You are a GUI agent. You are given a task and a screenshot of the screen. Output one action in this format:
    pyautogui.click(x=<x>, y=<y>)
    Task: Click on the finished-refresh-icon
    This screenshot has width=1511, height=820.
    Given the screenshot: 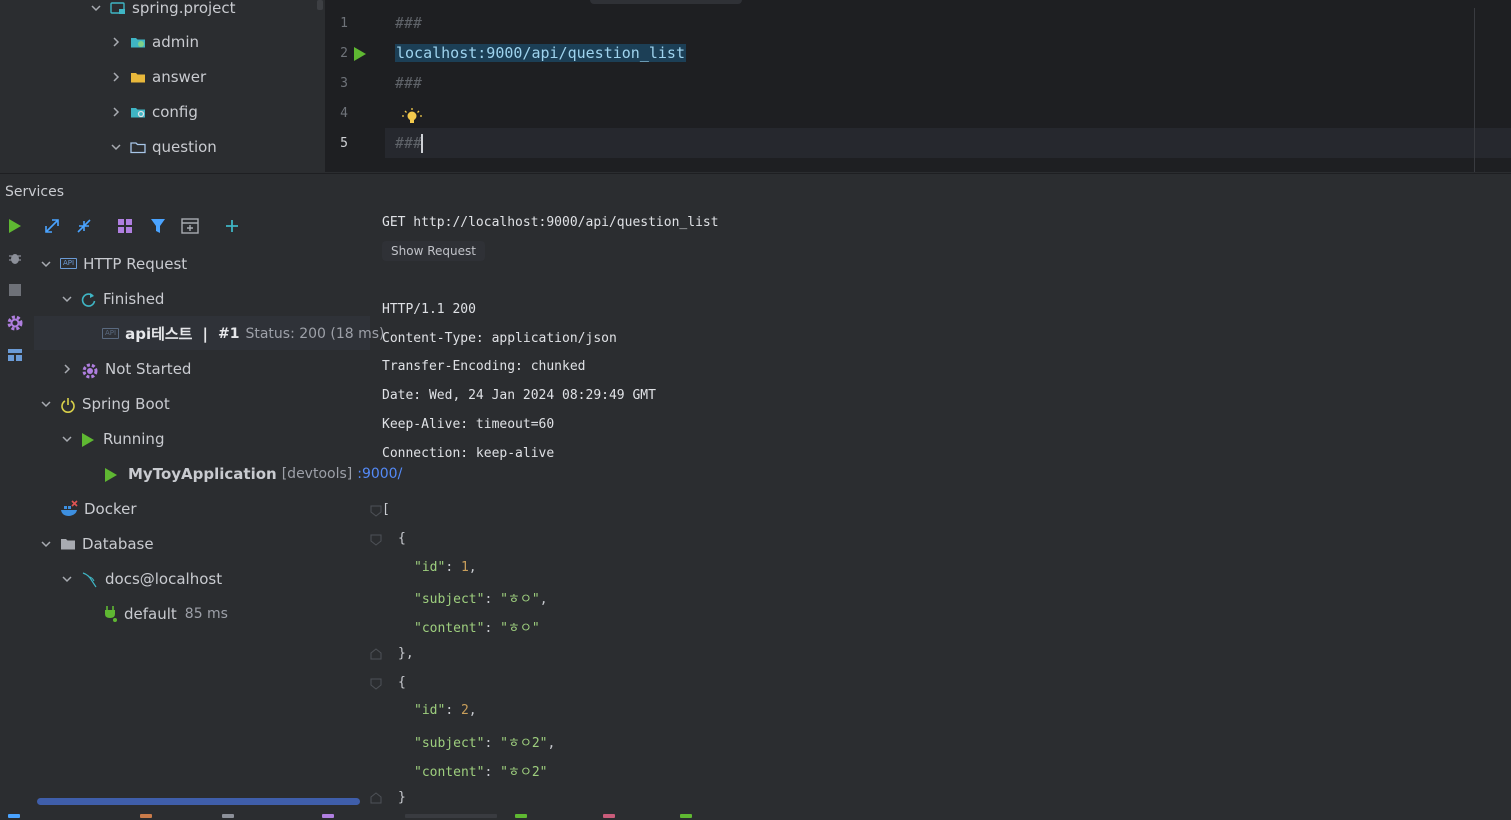 What is the action you would take?
    pyautogui.click(x=89, y=299)
    